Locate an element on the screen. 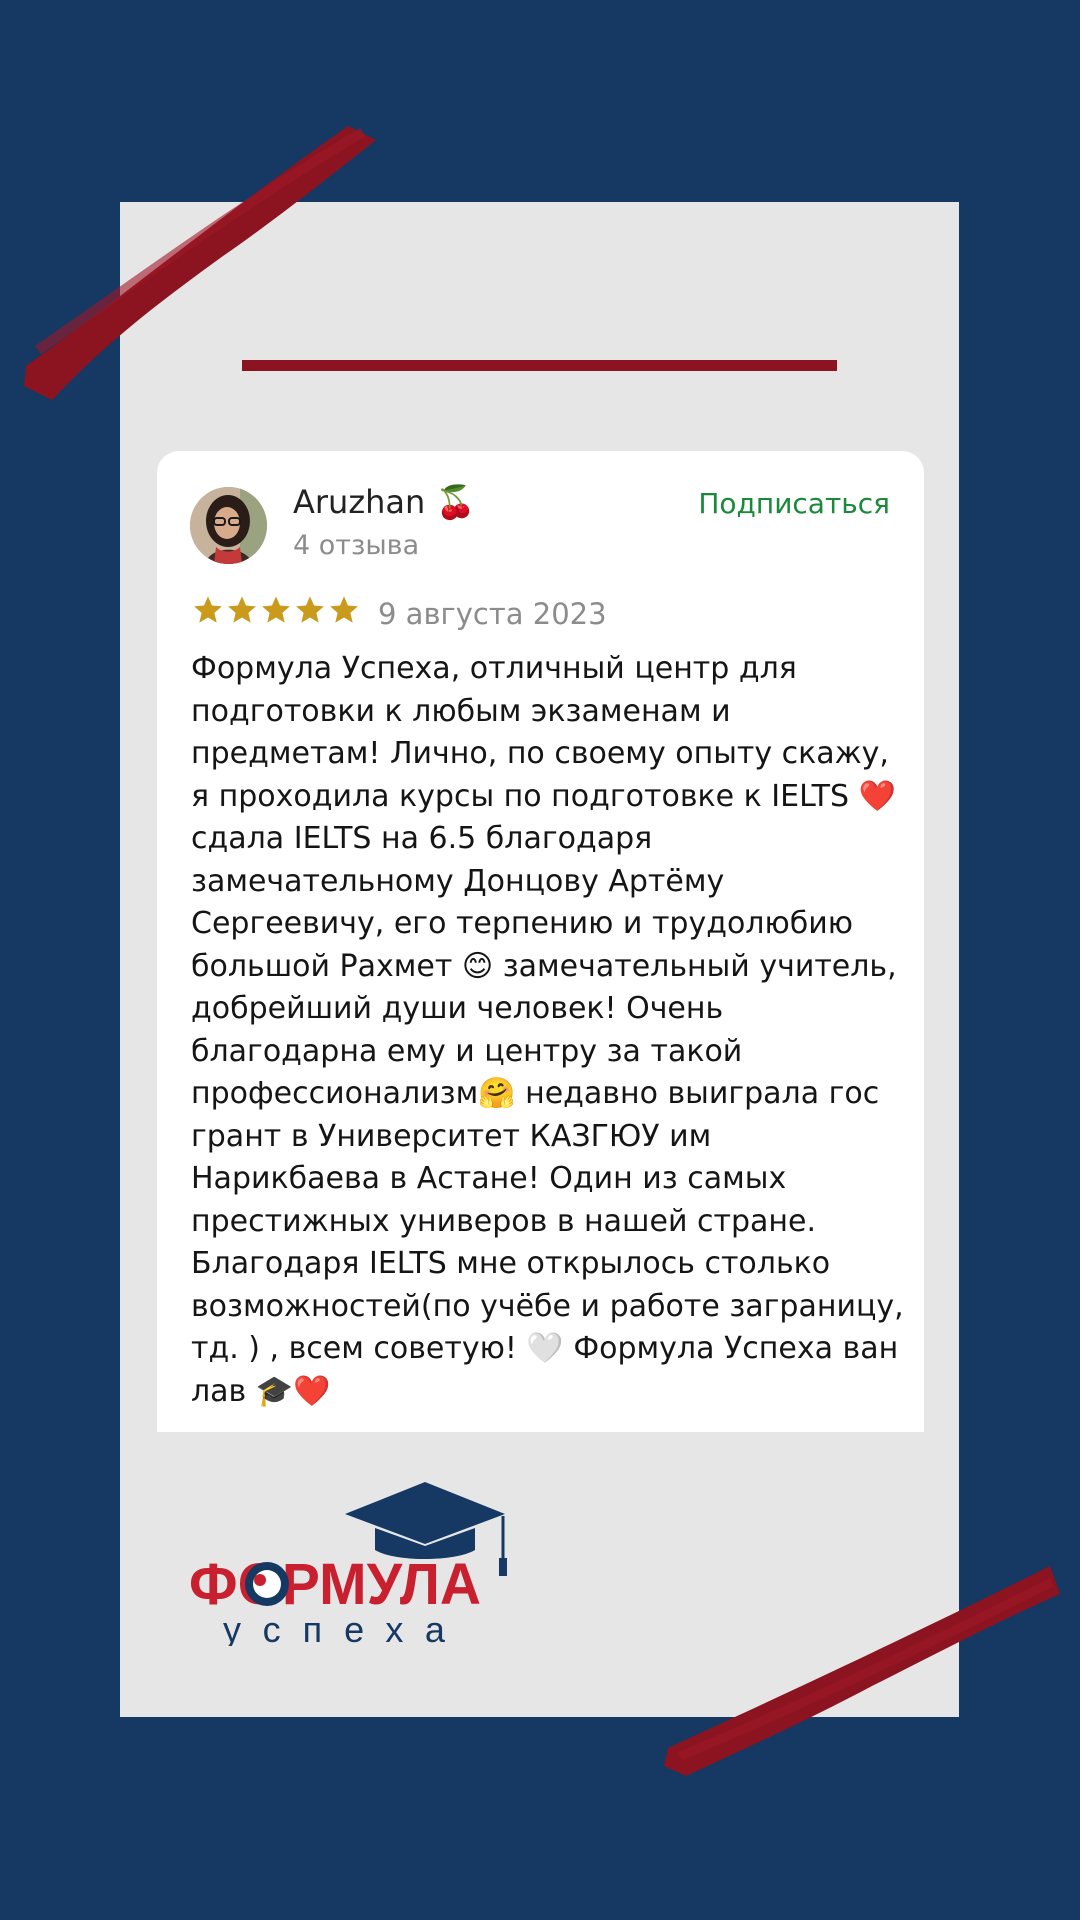  review-text-line: Формула Успеха, отличный центр для is located at coordinates (494, 668).